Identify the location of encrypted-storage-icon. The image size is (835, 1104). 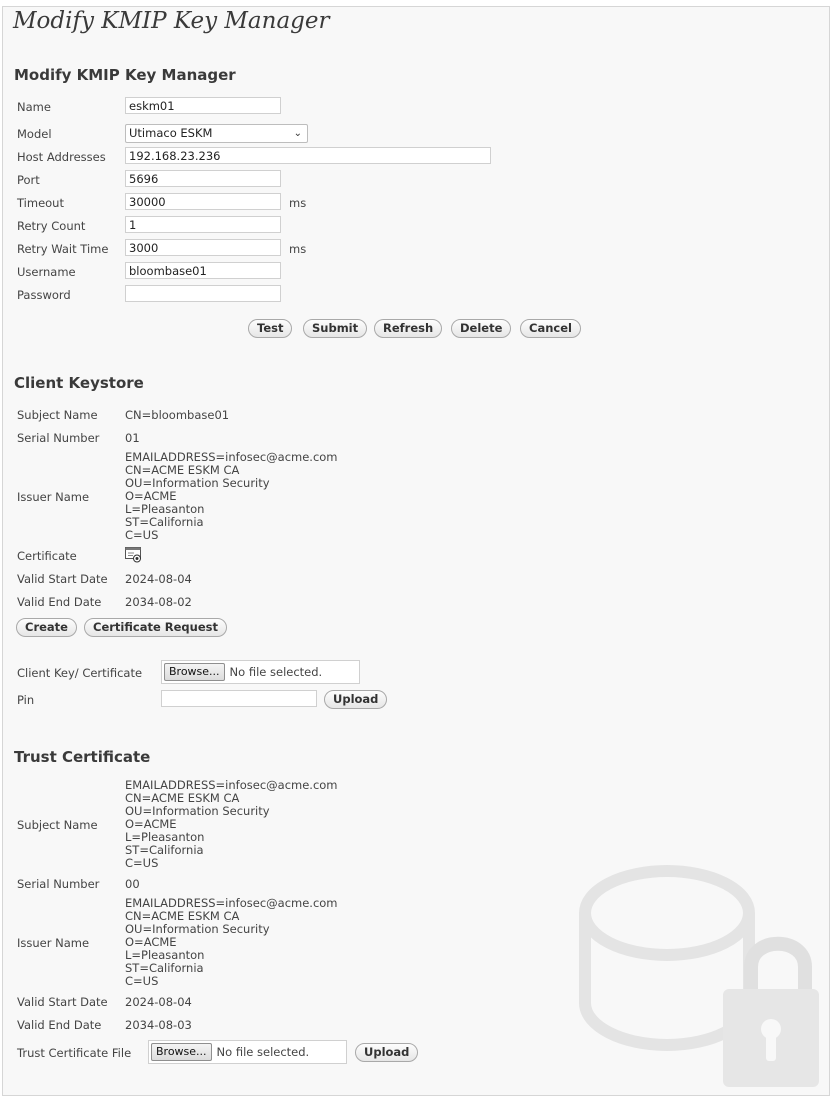
(699, 976).